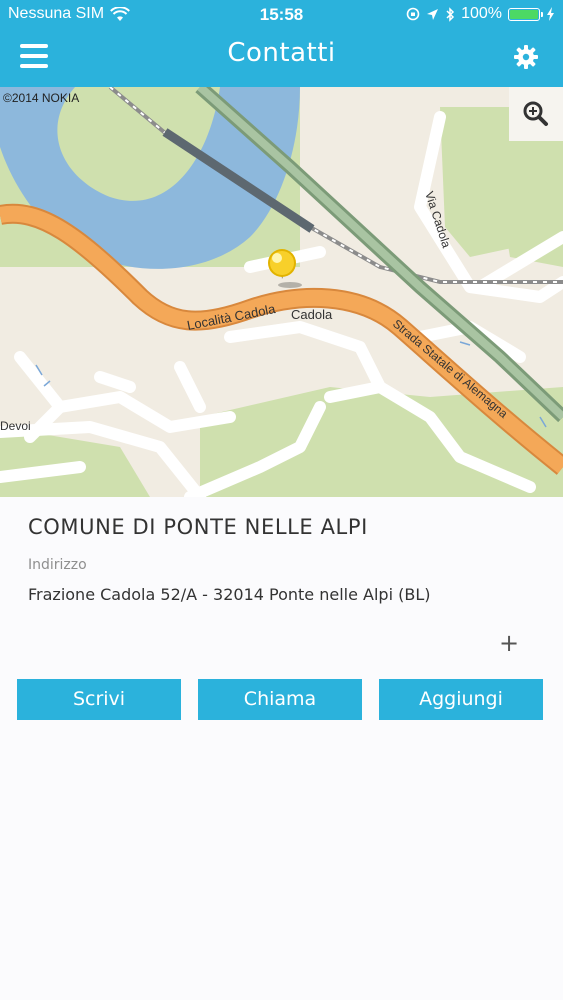 This screenshot has width=563, height=1000. What do you see at coordinates (312, 314) in the screenshot?
I see `map-label-town: Cadola` at bounding box center [312, 314].